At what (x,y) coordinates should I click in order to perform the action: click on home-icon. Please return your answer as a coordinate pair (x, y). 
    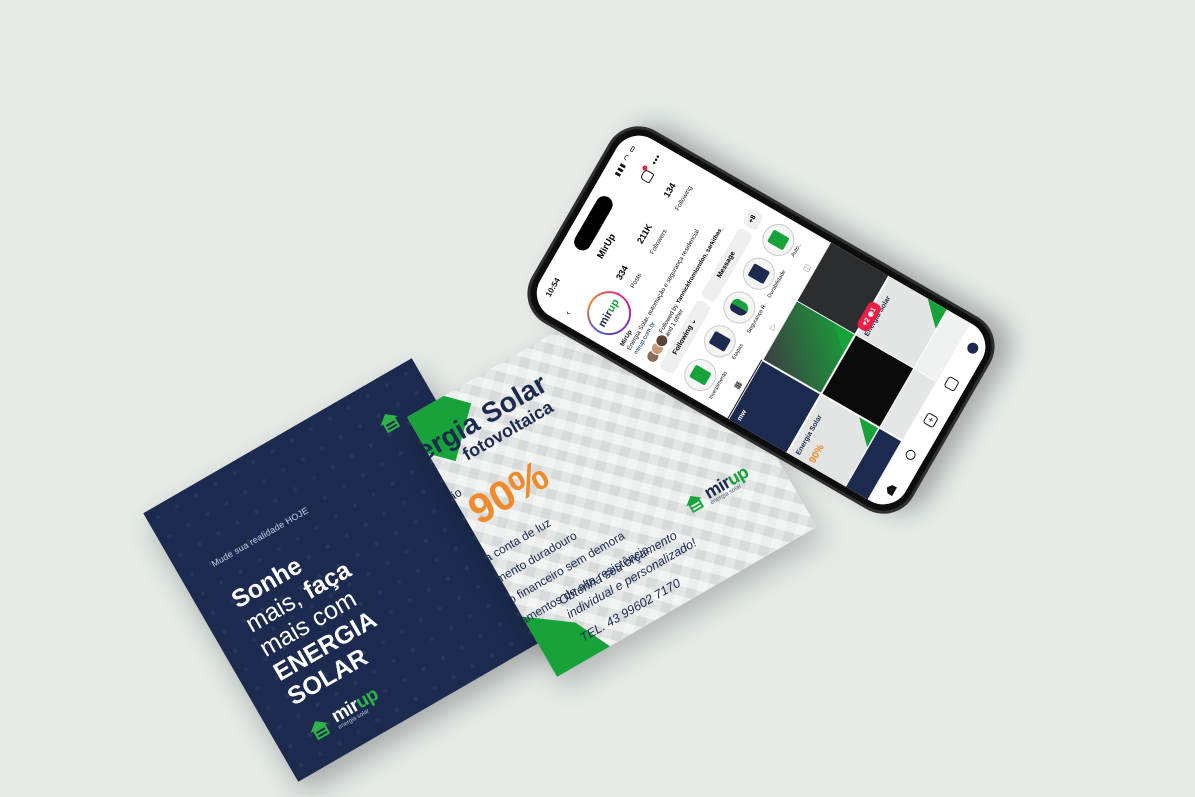
    Looking at the image, I should click on (890, 489).